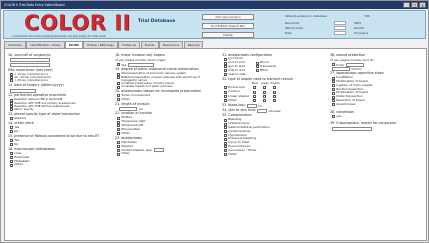 The height and width of the screenshot is (243, 429). I want to click on fibrosis-no: No, so click(59, 144).